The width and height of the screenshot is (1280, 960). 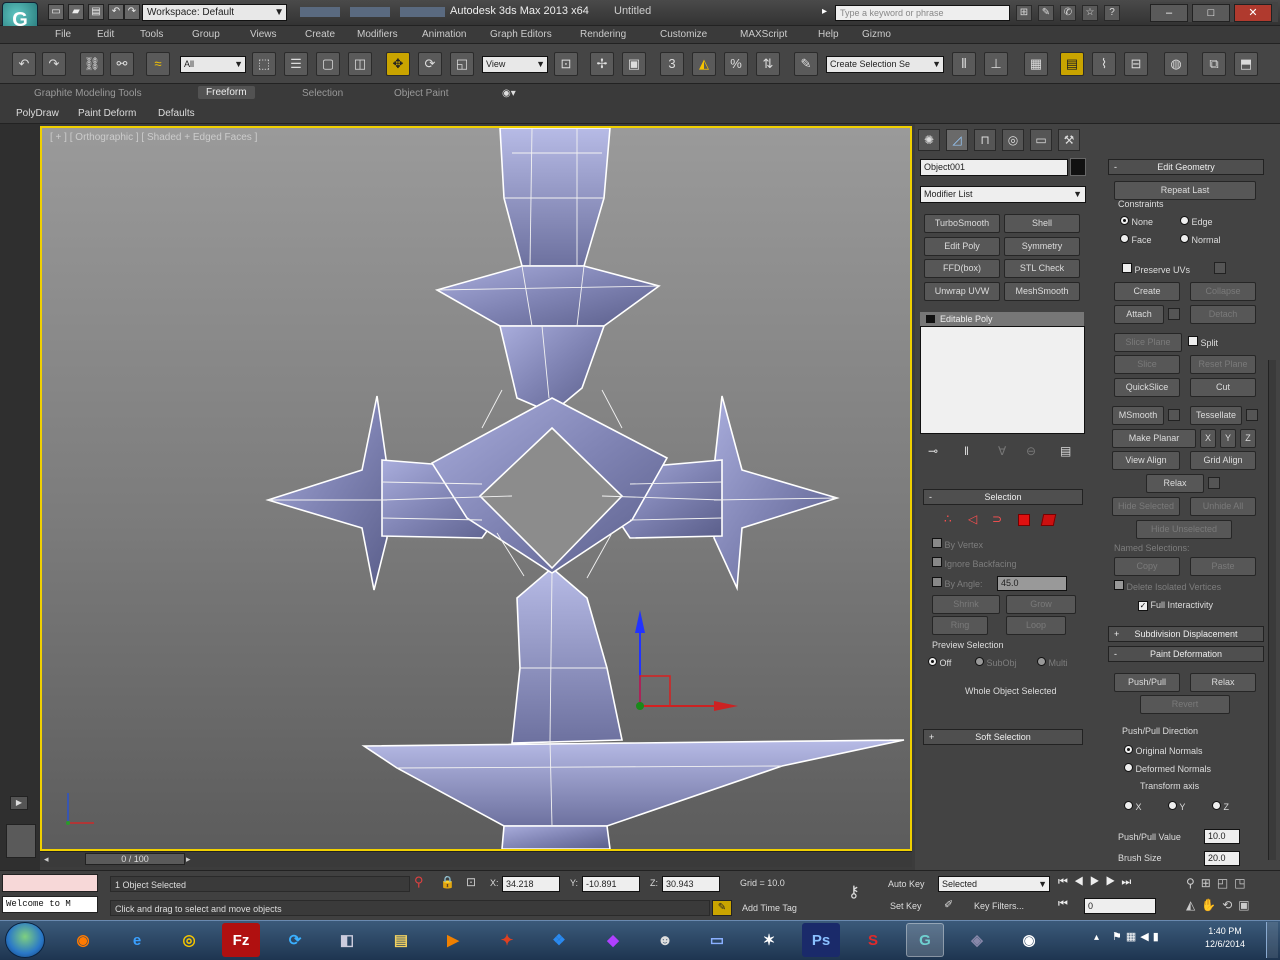 I want to click on push-pull-value-spinner: 10.0, so click(x=1222, y=836).